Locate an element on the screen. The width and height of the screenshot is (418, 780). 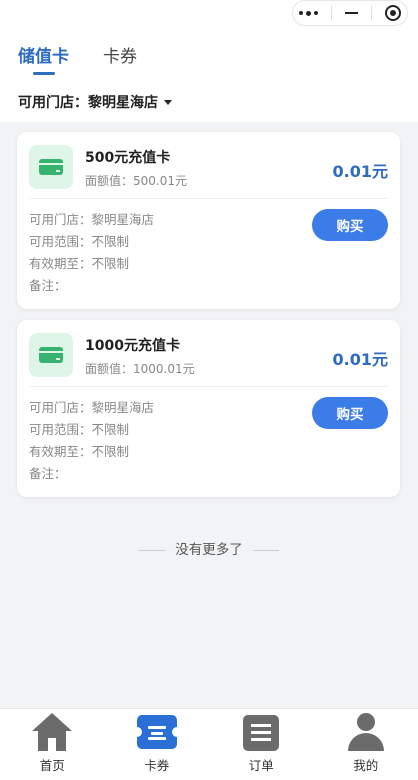
tabbar-item-home: 首页 is located at coordinates (52, 744).